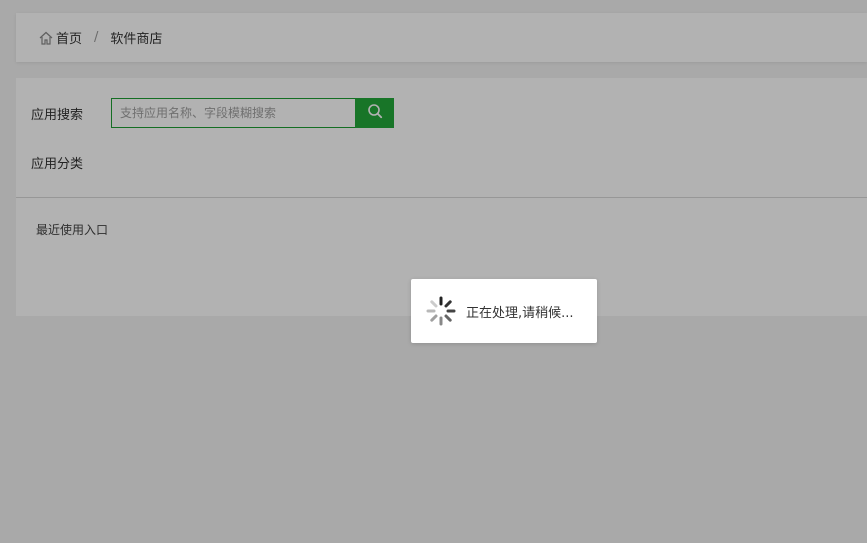 Image resolution: width=867 pixels, height=543 pixels. Describe the element at coordinates (441, 311) in the screenshot. I see `spinner-icon` at that location.